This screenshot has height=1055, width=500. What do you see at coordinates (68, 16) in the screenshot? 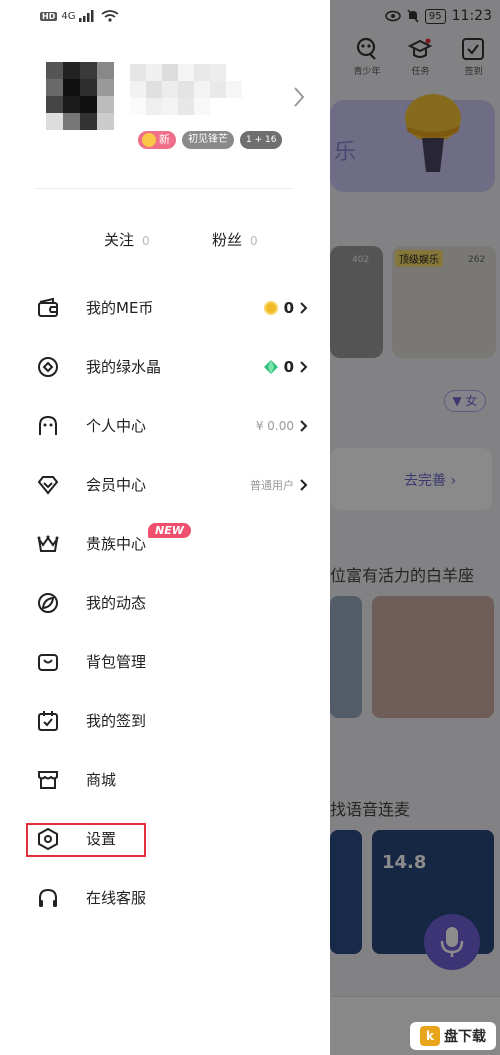
I see `network-type: 4G` at bounding box center [68, 16].